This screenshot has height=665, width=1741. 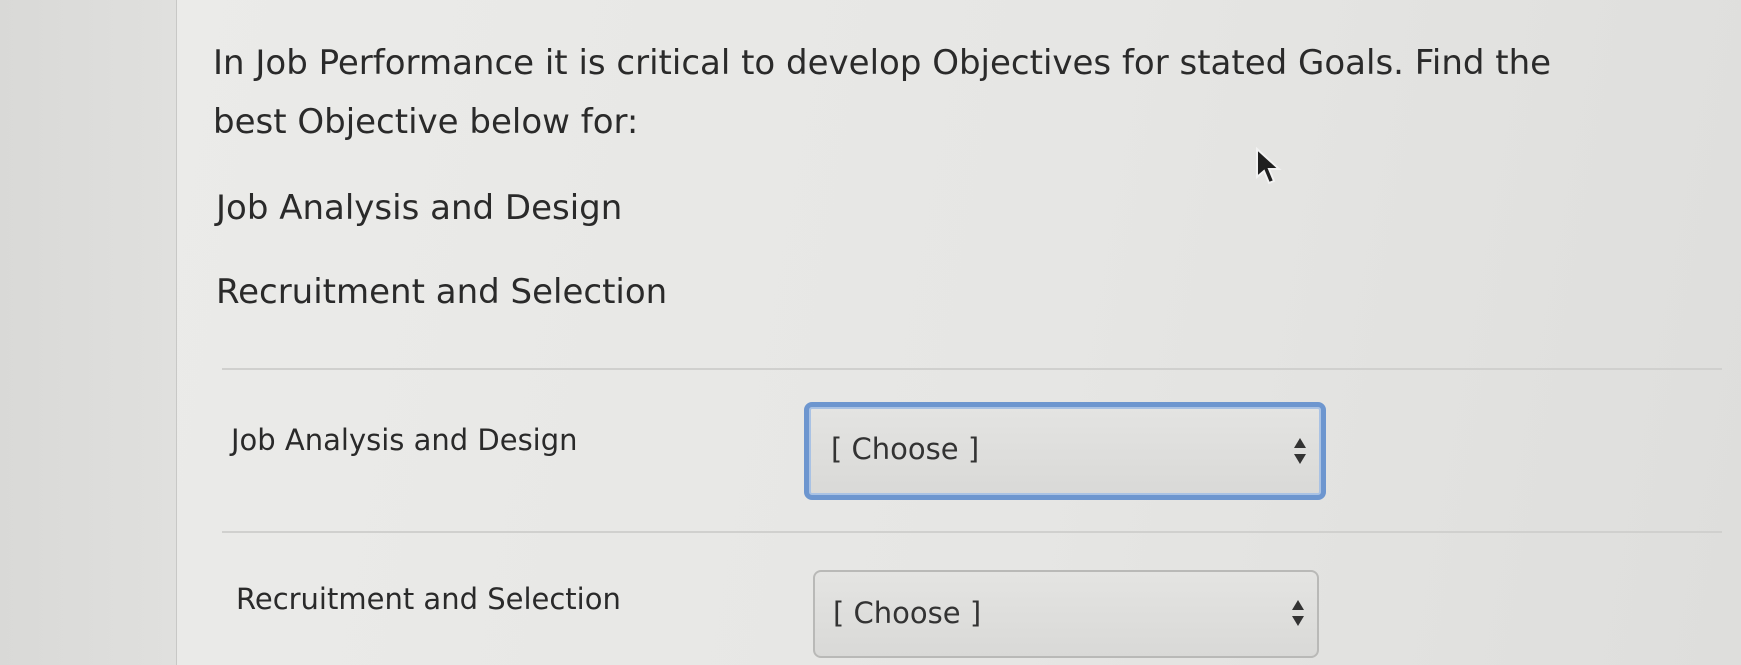 I want to click on select-recruitment: [ Choose ], so click(x=1066, y=614).